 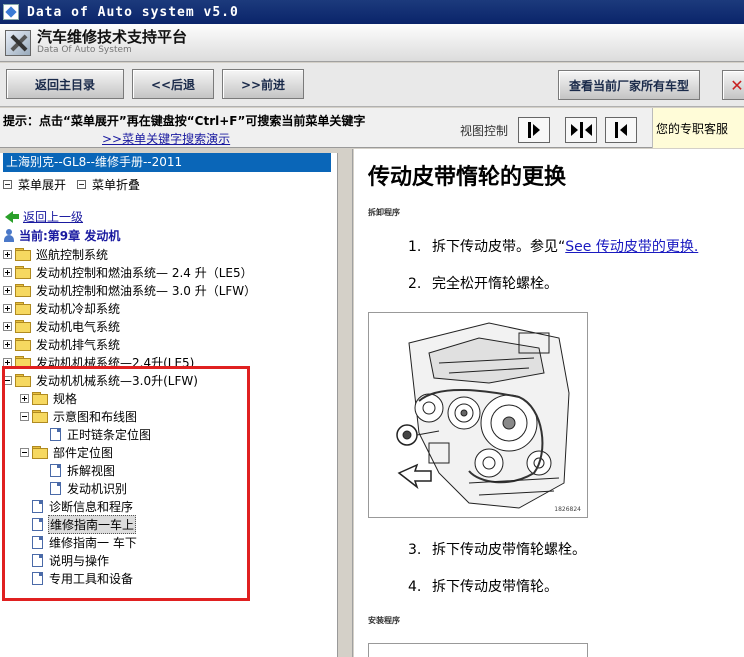 I want to click on view-expand-left-button, so click(x=621, y=130).